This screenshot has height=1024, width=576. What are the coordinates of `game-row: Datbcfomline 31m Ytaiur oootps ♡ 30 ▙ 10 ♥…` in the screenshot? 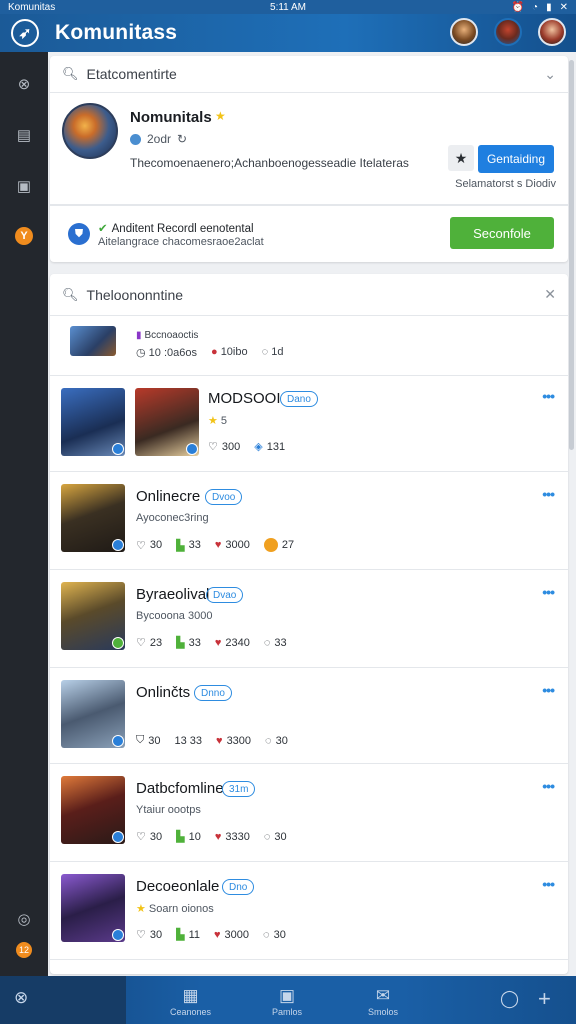 It's located at (309, 813).